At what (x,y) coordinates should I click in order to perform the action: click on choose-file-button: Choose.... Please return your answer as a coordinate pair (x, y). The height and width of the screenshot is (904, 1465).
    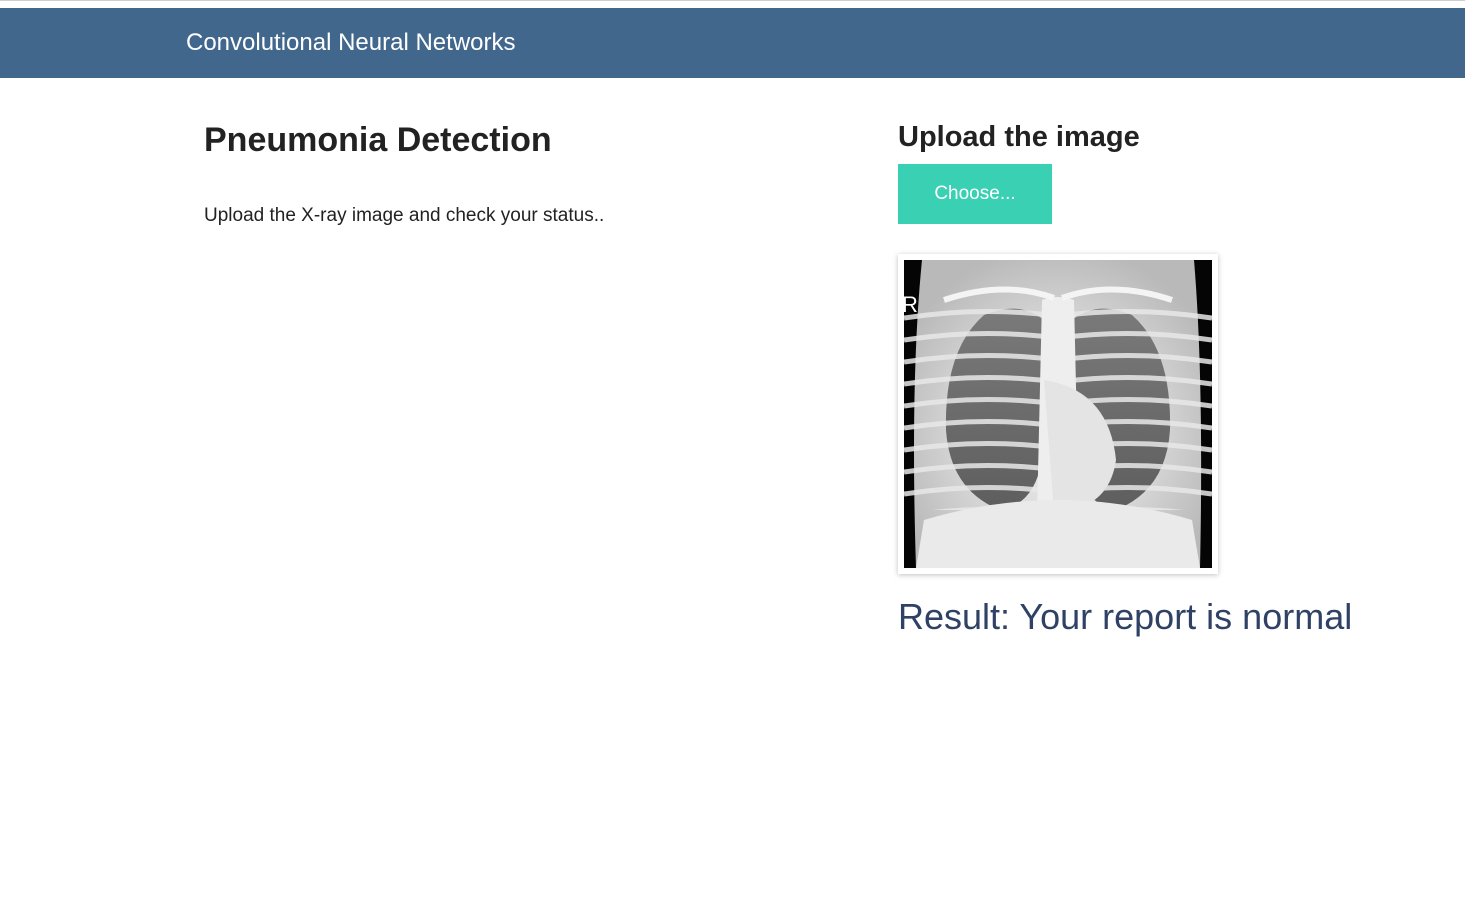
    Looking at the image, I should click on (975, 194).